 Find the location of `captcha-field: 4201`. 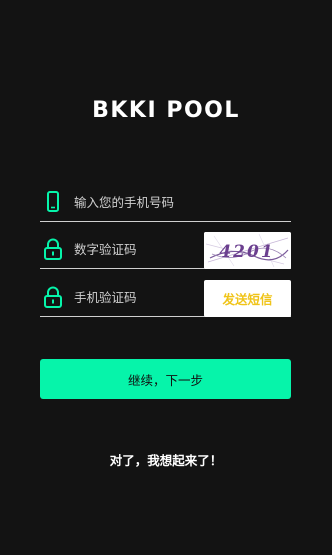

captcha-field: 4201 is located at coordinates (165, 249).